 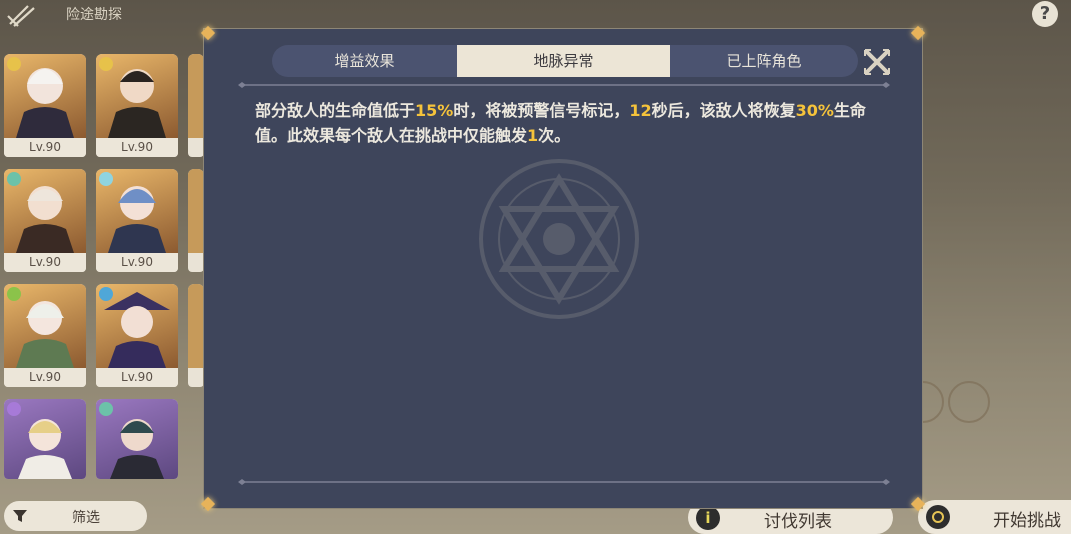 What do you see at coordinates (640, 110) in the screenshot?
I see `desc-value: 12` at bounding box center [640, 110].